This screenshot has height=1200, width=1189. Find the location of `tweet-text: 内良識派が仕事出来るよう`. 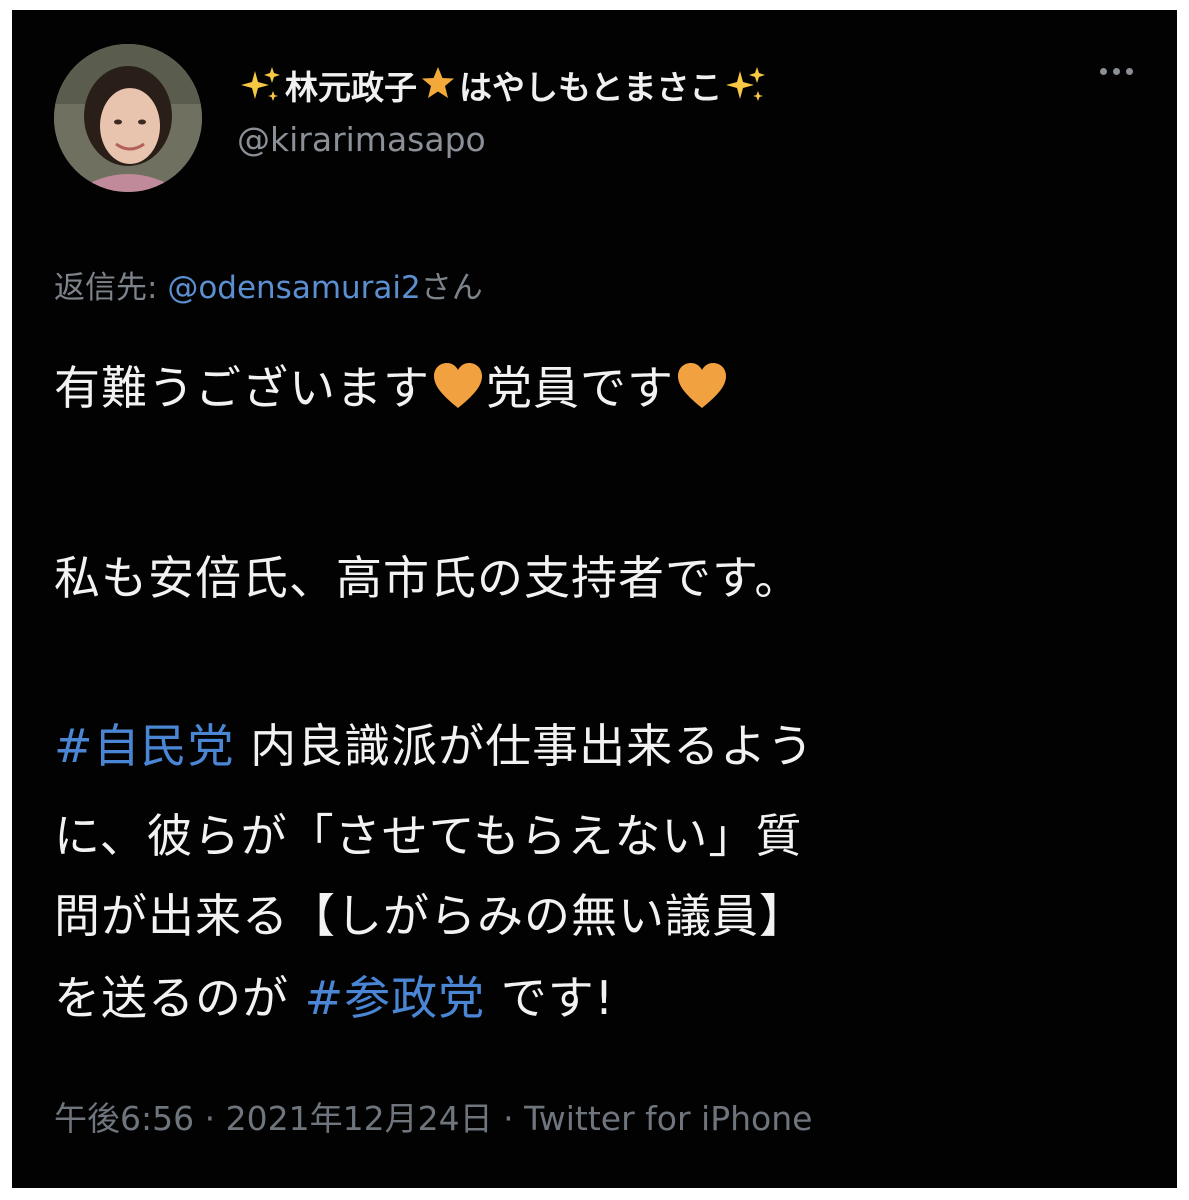

tweet-text: 内良識派が仕事出来るよう is located at coordinates (532, 746).